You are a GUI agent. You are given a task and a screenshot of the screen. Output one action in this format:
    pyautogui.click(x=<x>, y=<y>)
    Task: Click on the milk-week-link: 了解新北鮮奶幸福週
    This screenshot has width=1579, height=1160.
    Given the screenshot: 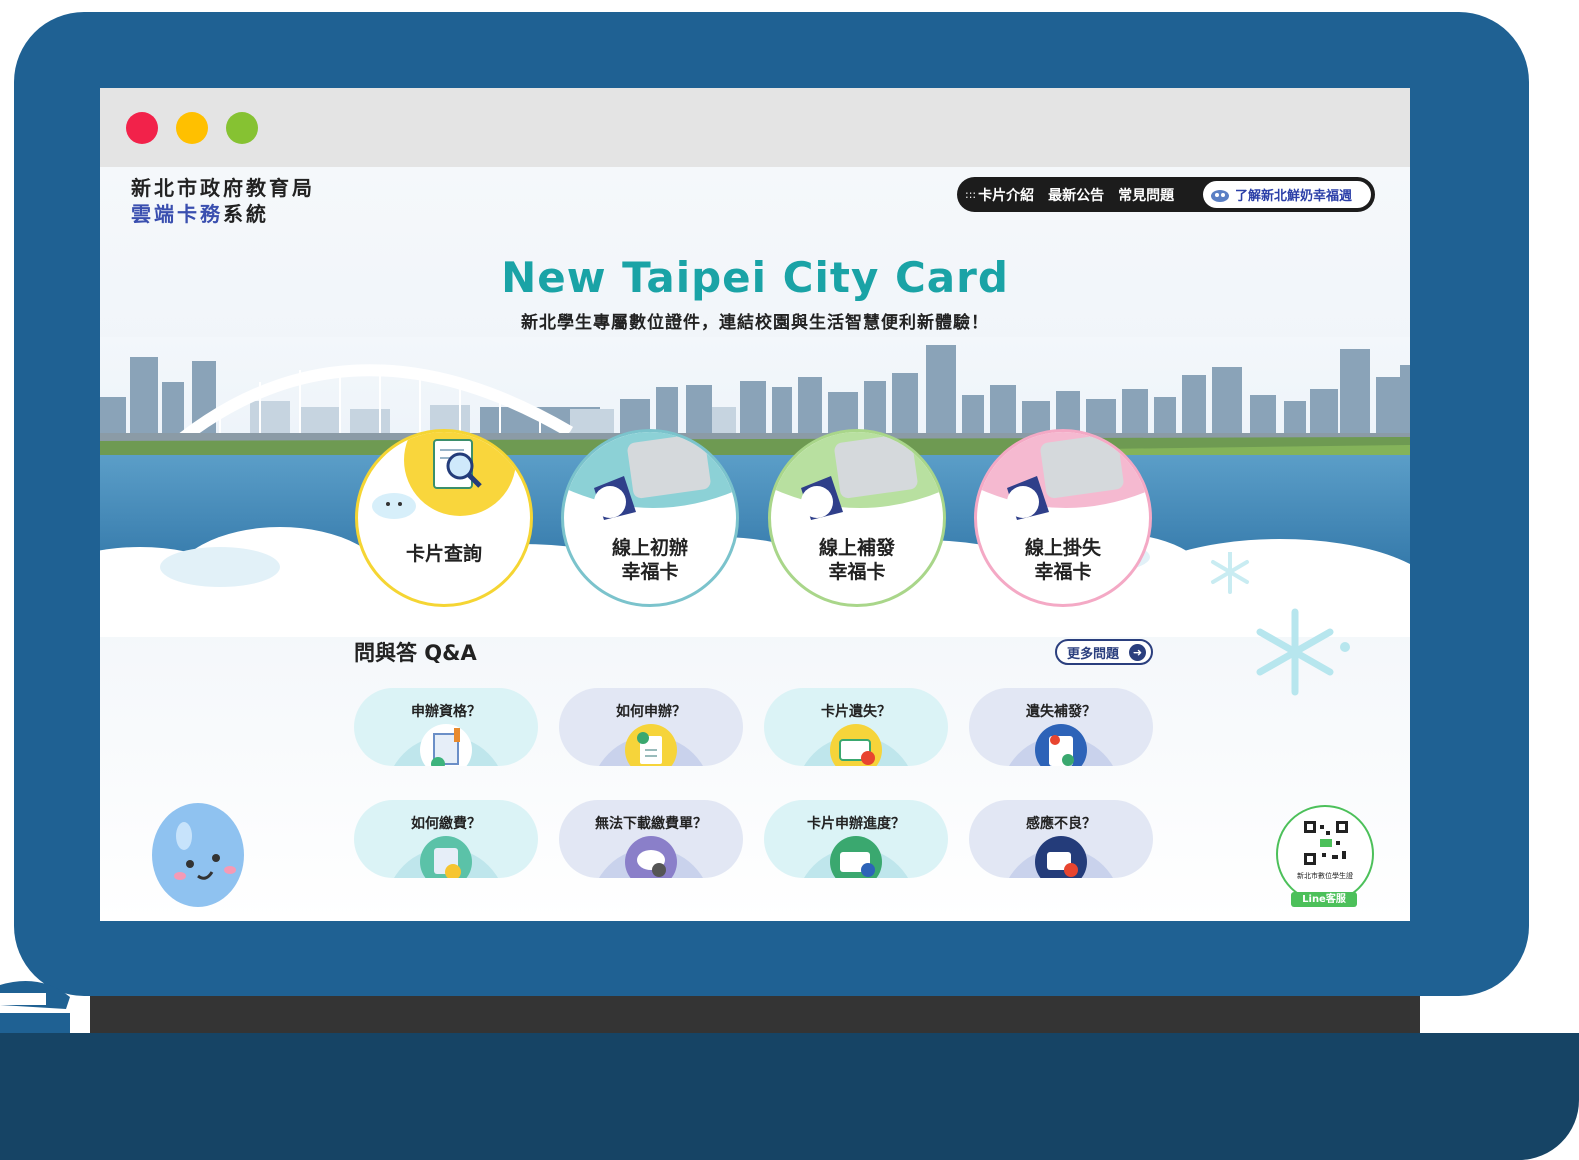 What is the action you would take?
    pyautogui.click(x=1287, y=194)
    